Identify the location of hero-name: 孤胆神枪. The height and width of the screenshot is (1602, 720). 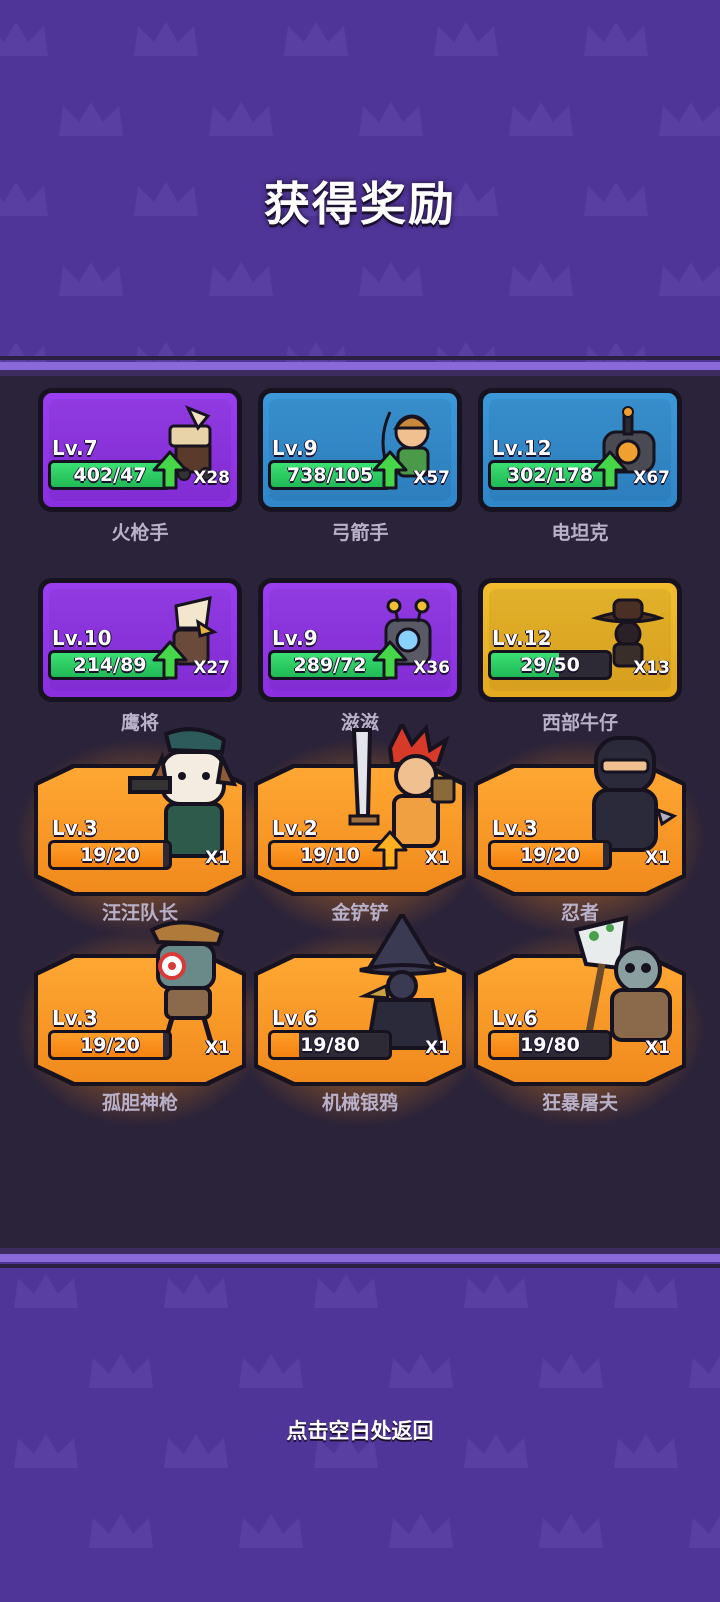
(139, 1103).